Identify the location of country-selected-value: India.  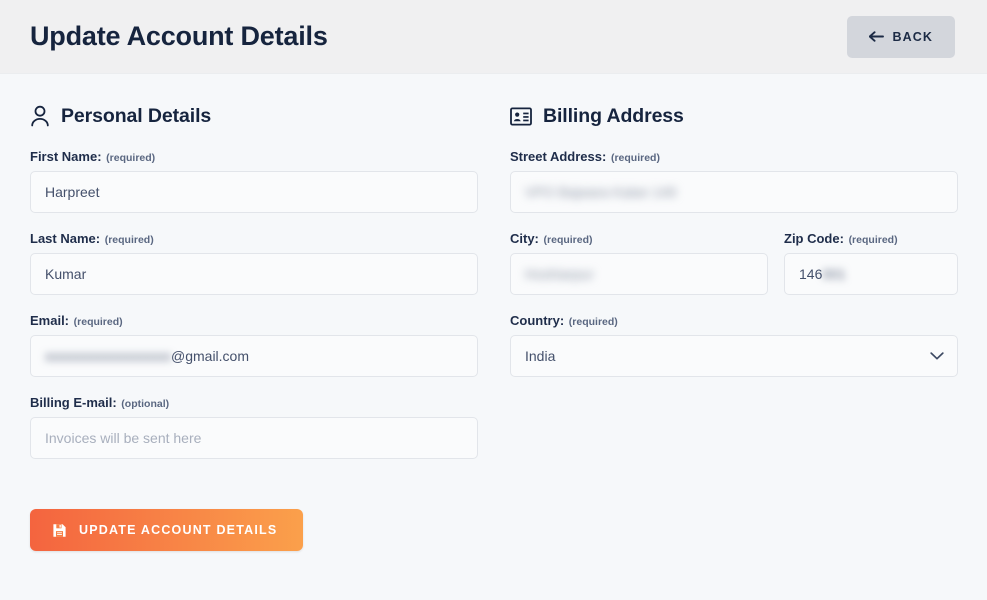
(540, 356).